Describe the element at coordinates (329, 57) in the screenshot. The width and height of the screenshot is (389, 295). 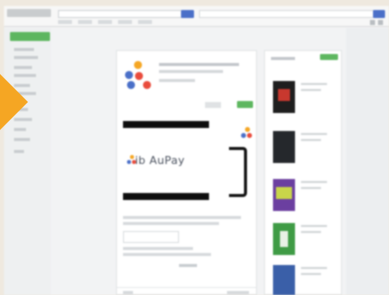
I see `see-more-button` at that location.